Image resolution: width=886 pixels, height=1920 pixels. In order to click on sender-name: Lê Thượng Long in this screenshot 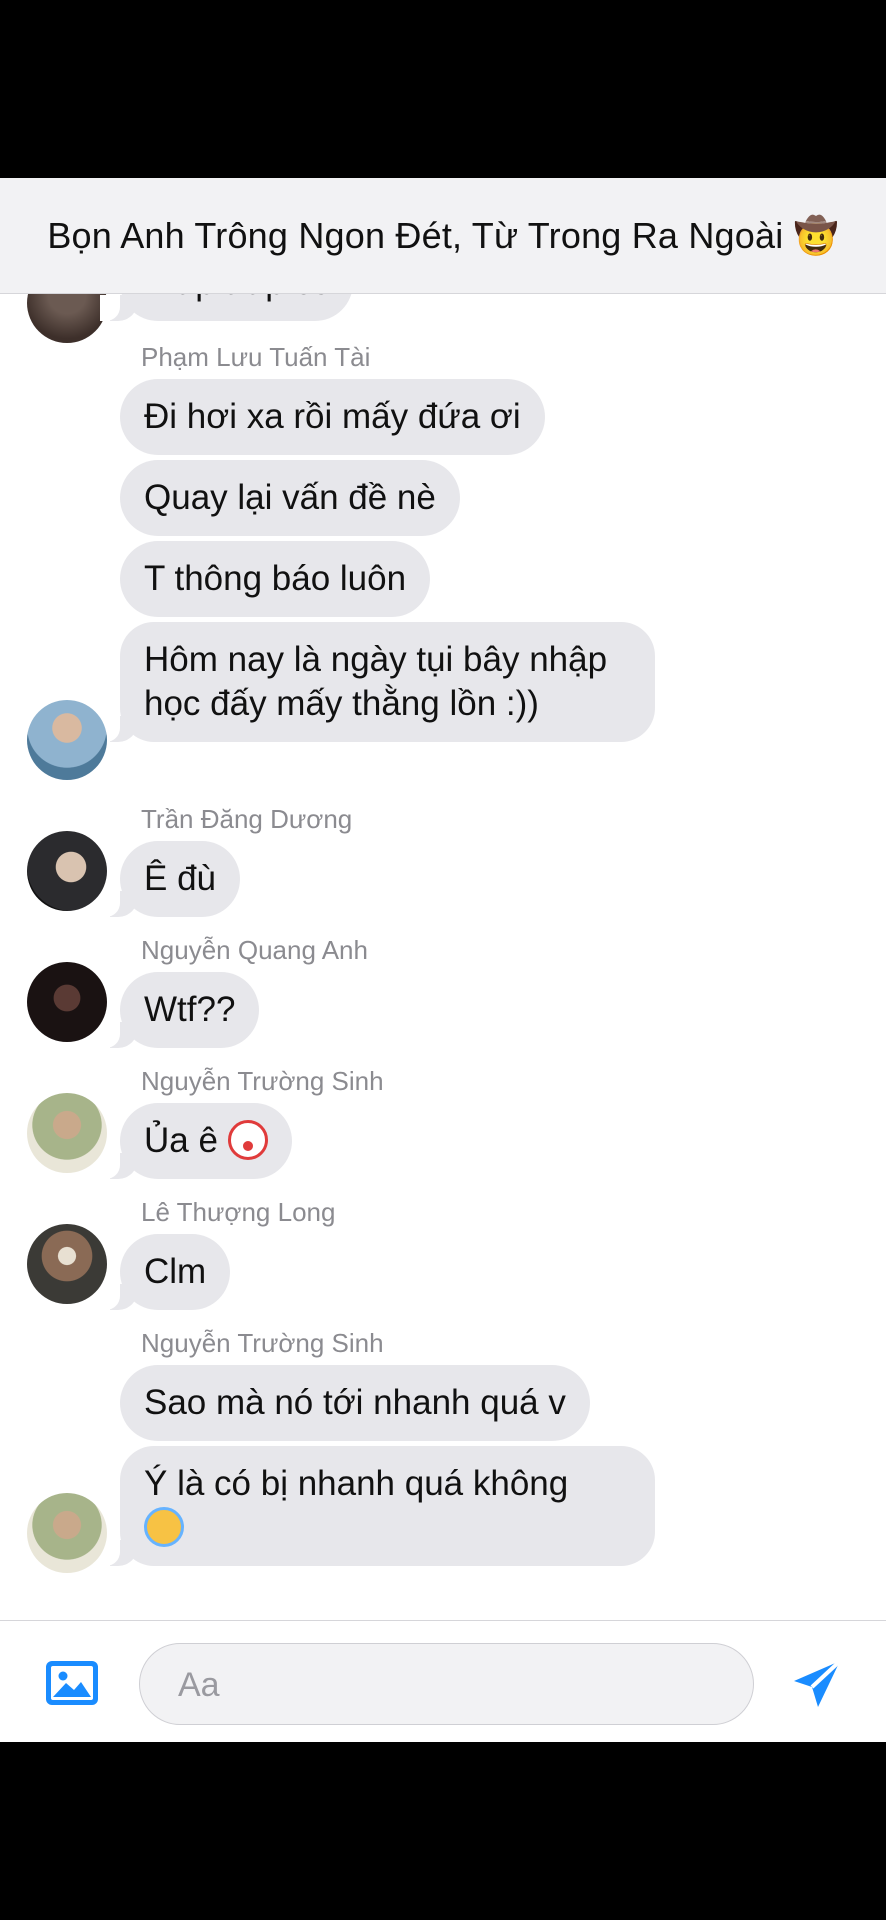, I will do `click(238, 1212)`.